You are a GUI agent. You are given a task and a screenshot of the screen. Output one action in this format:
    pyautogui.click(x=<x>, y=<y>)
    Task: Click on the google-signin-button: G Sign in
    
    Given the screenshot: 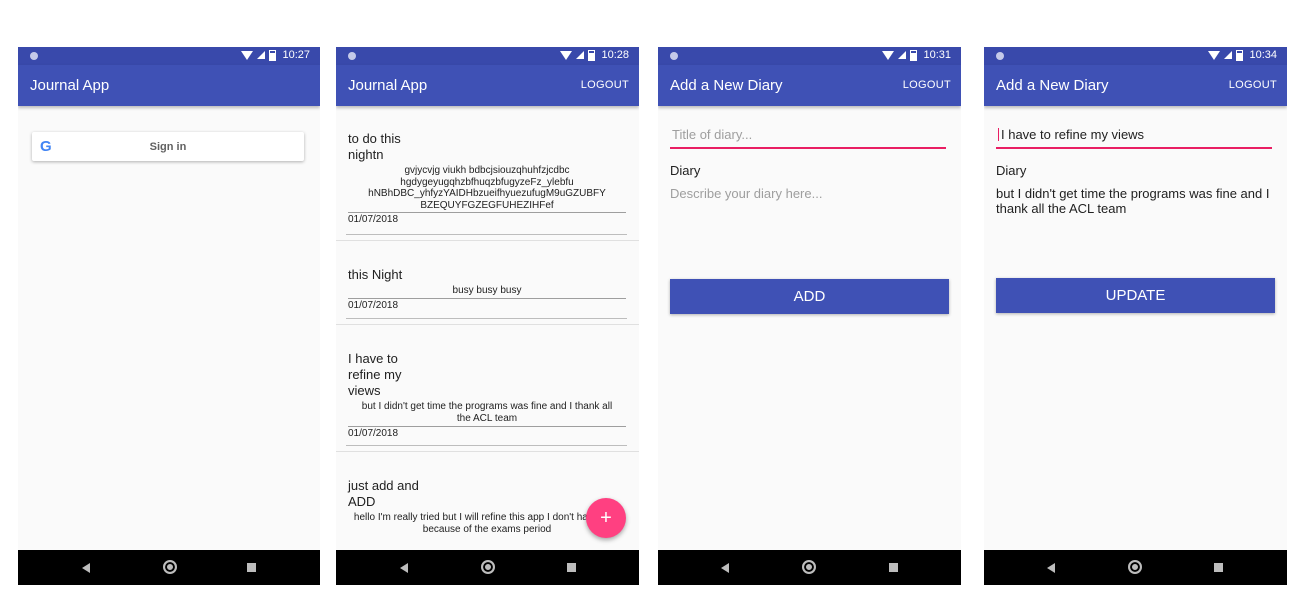 What is the action you would take?
    pyautogui.click(x=168, y=146)
    